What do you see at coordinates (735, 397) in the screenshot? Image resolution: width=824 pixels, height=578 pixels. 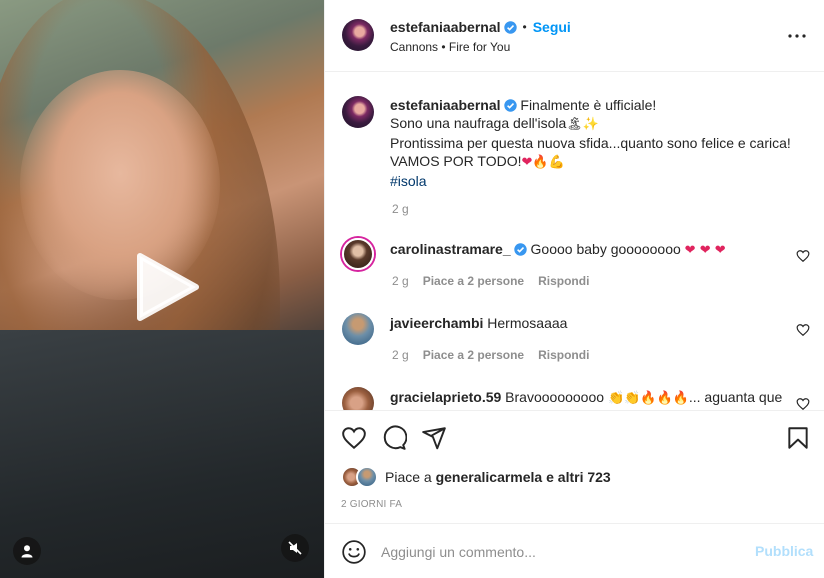 I see `comment-text-tail: ... aguanta que` at bounding box center [735, 397].